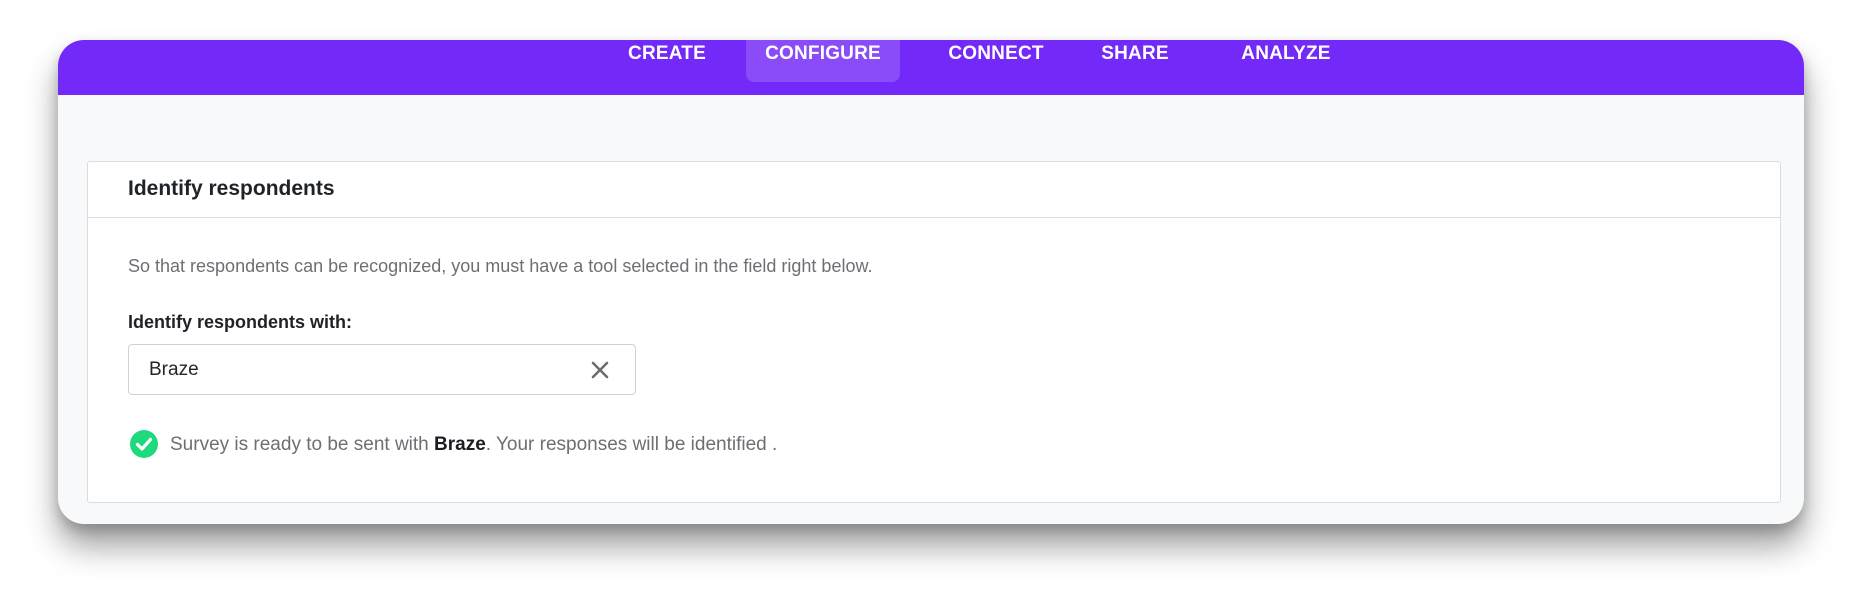 The image size is (1862, 600). Describe the element at coordinates (382, 369) in the screenshot. I see `identify-tool-select: Braze` at that location.